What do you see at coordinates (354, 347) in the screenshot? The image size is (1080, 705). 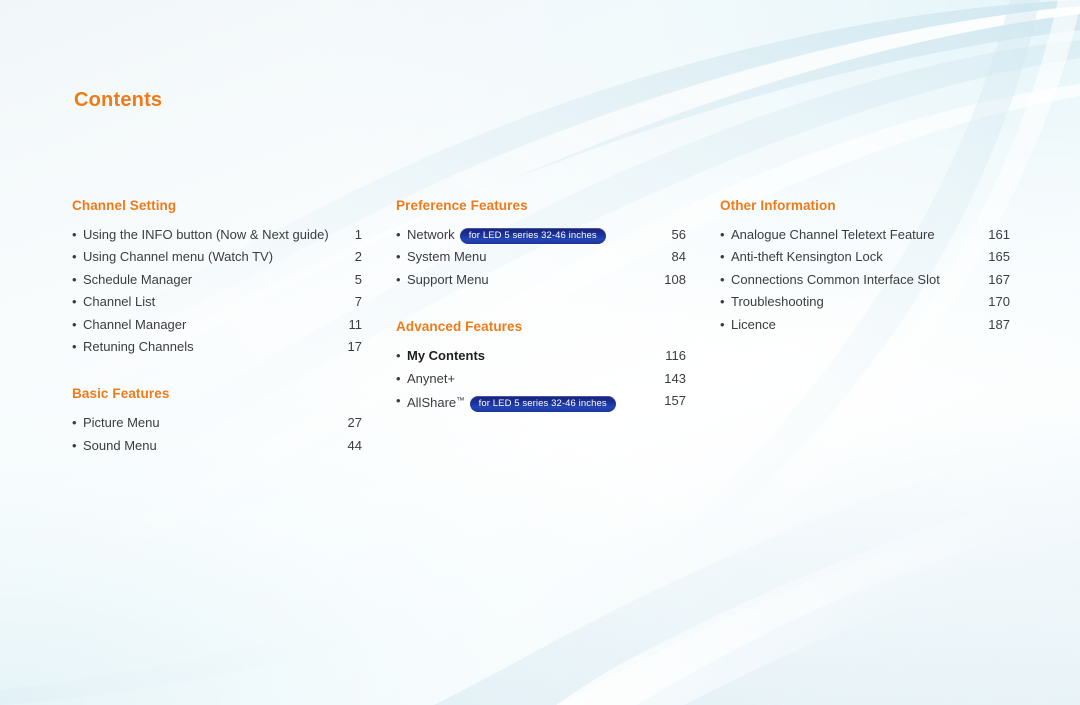 I see `toc-entry-page: 17` at bounding box center [354, 347].